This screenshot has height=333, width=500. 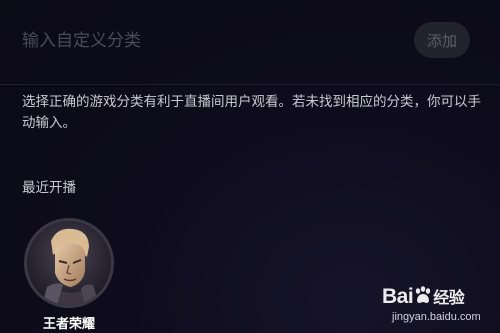 What do you see at coordinates (442, 40) in the screenshot?
I see `add-button: 添加` at bounding box center [442, 40].